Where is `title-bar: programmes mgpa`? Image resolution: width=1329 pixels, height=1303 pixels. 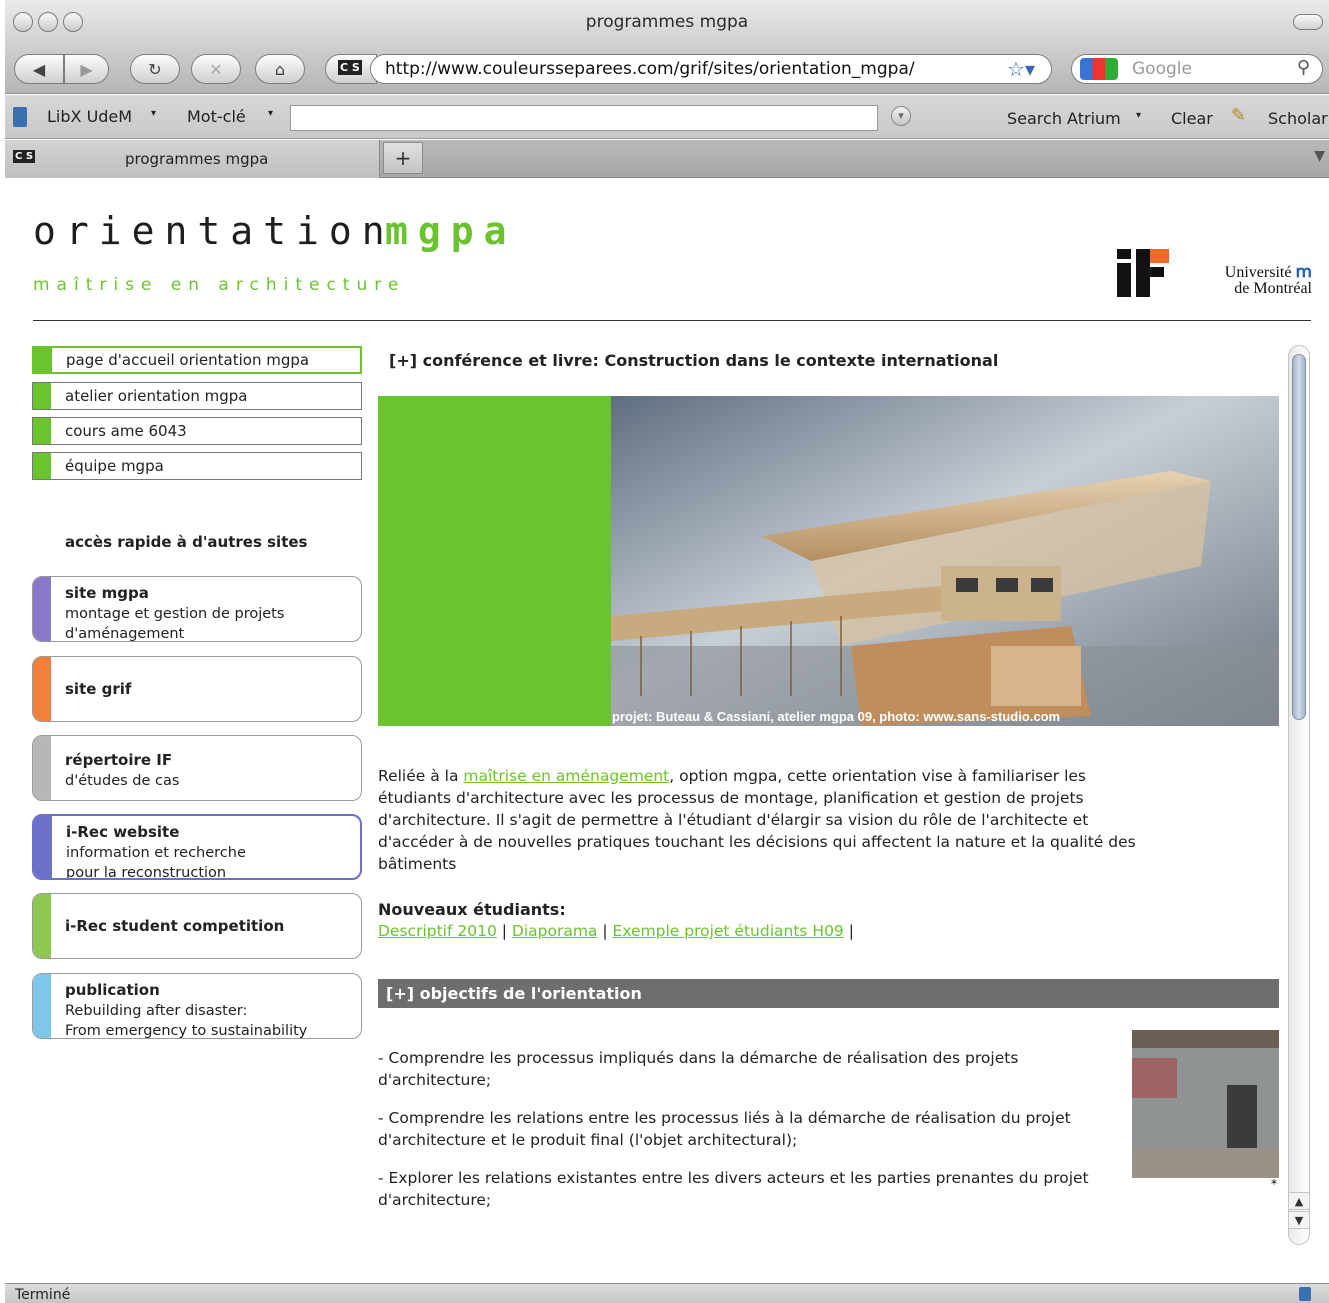
title-bar: programmes mgpa is located at coordinates (667, 23).